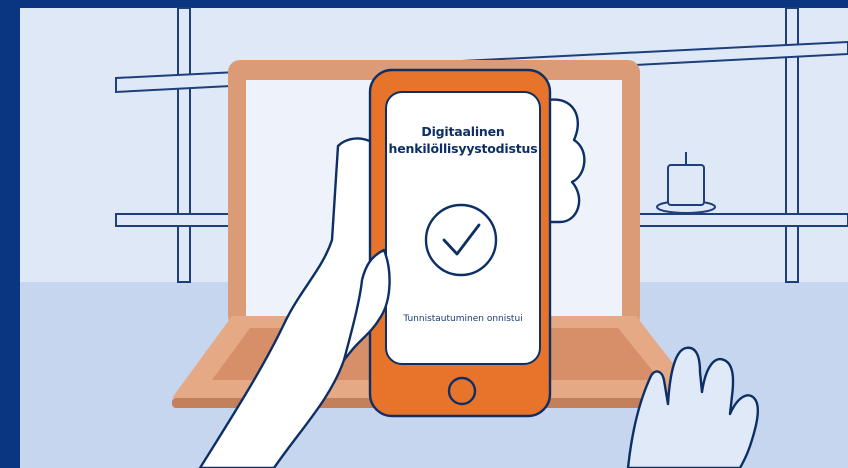  Describe the element at coordinates (463, 140) in the screenshot. I see `id-title: Digitaalinen henkilöllisyystodistus` at that location.